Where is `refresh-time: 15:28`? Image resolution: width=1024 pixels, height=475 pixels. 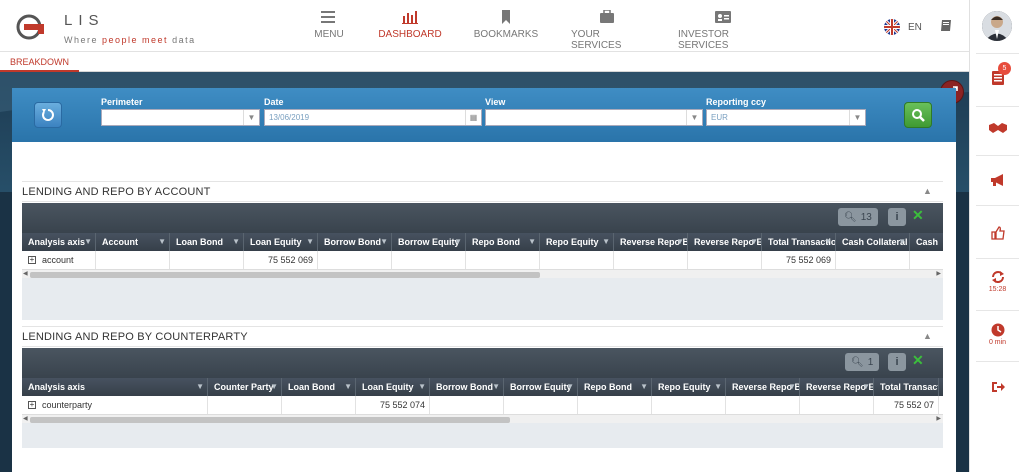
refresh-time: 15:28 is located at coordinates (997, 289).